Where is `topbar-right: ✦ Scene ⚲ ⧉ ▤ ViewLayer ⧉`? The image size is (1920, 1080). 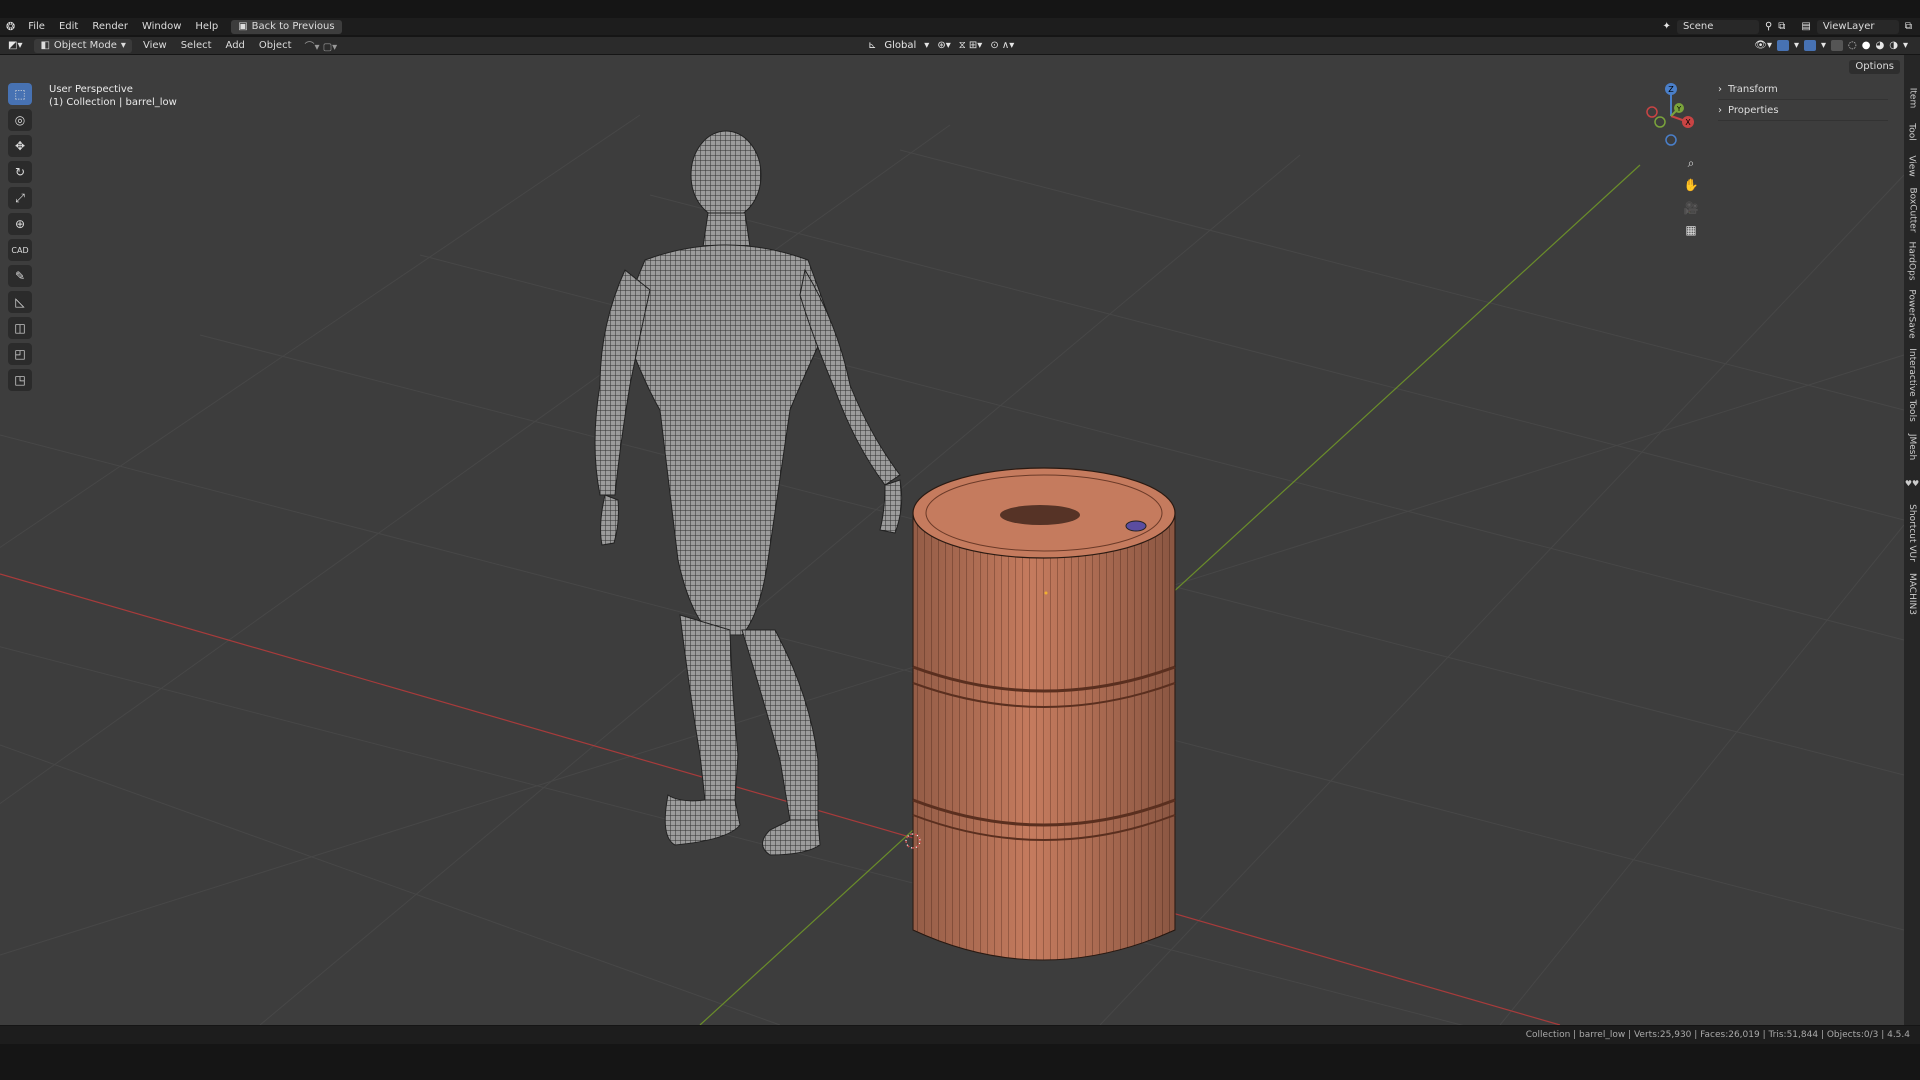
topbar-right: ✦ Scene ⚲ ⧉ ▤ ViewLayer ⧉ is located at coordinates (1787, 26).